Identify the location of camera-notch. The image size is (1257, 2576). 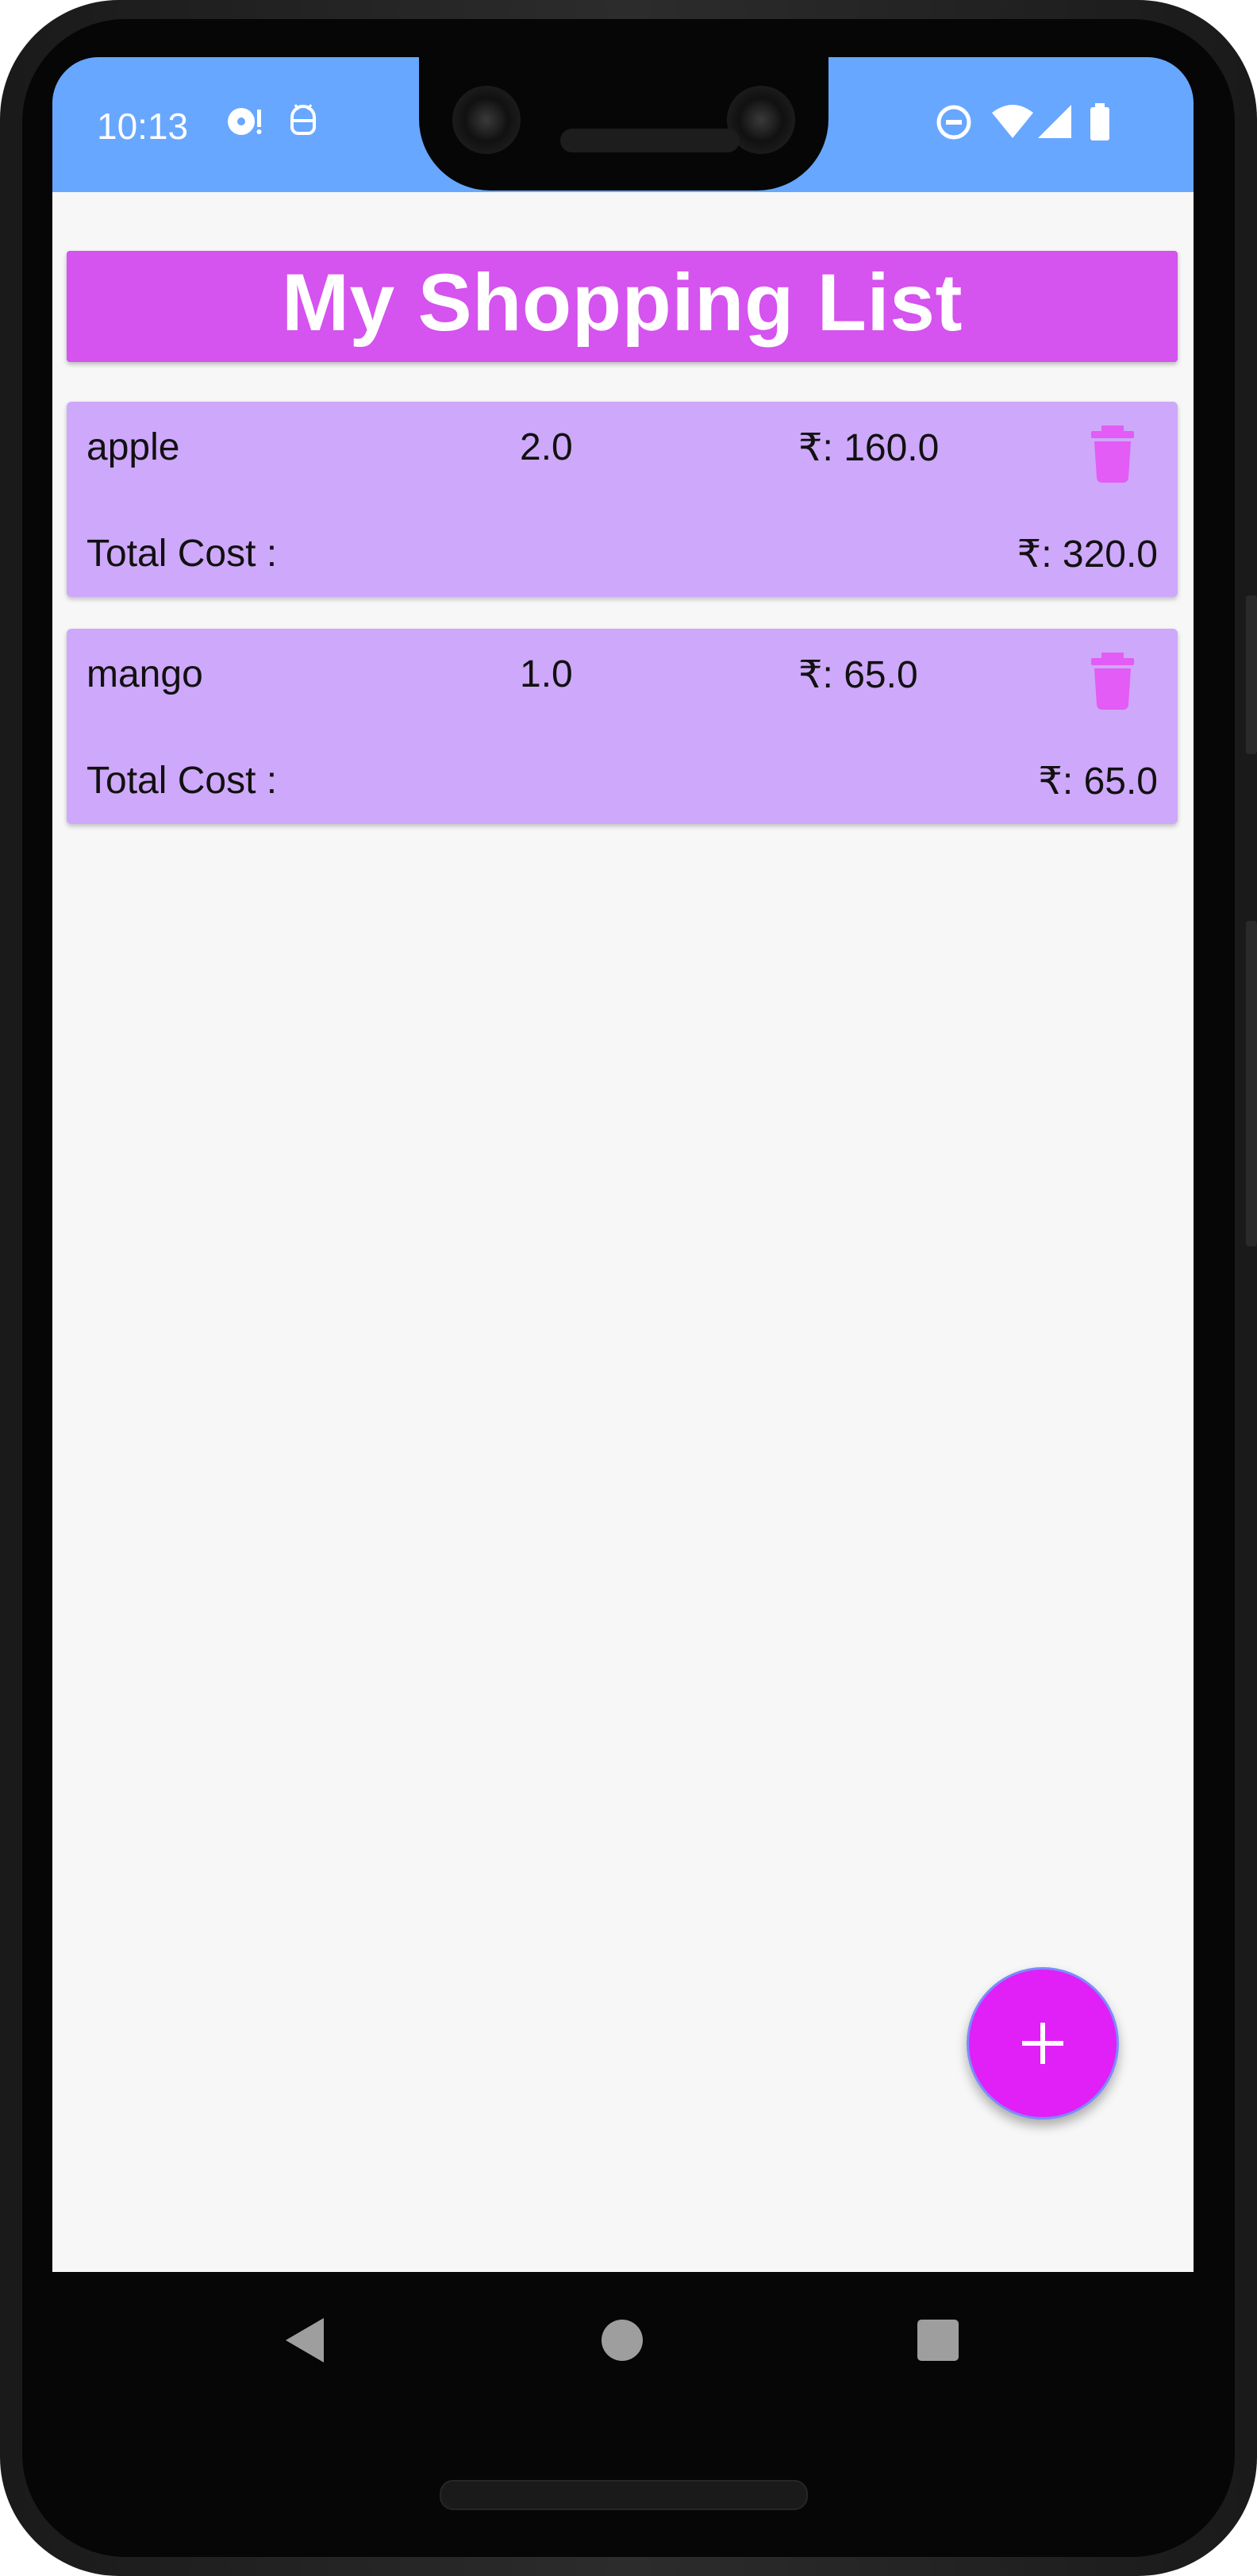
(623, 124).